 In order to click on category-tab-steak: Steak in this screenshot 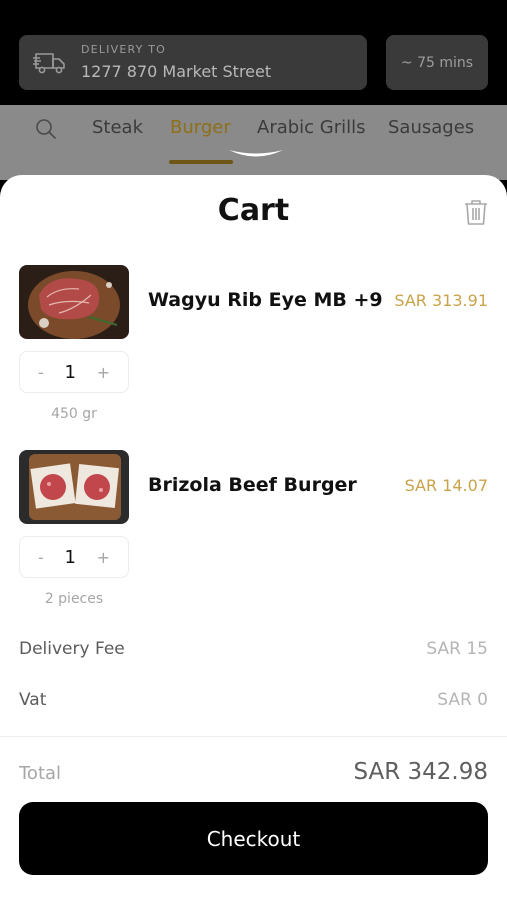, I will do `click(117, 127)`.